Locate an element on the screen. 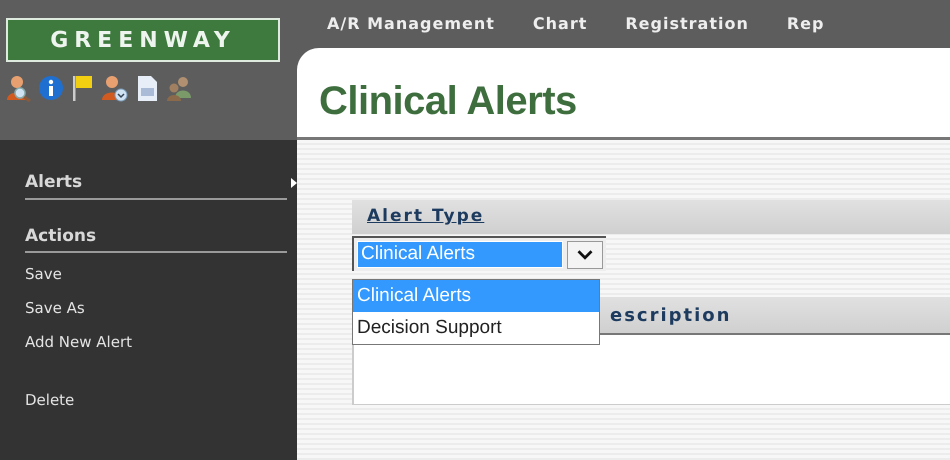 Image resolution: width=950 pixels, height=460 pixels. section-heading: Actions is located at coordinates (60, 236).